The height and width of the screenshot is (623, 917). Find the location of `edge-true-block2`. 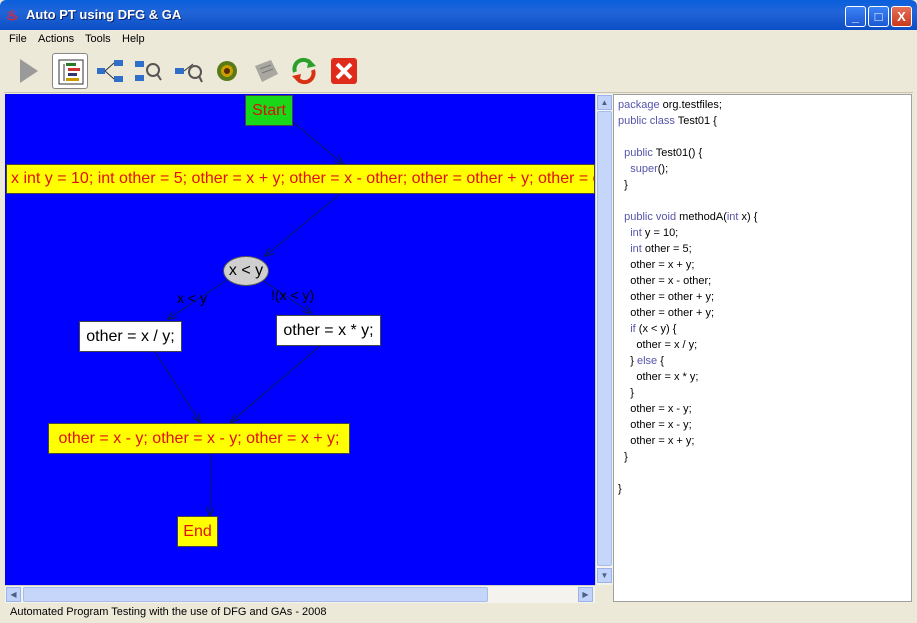

edge-true-block2 is located at coordinates (177, 386).